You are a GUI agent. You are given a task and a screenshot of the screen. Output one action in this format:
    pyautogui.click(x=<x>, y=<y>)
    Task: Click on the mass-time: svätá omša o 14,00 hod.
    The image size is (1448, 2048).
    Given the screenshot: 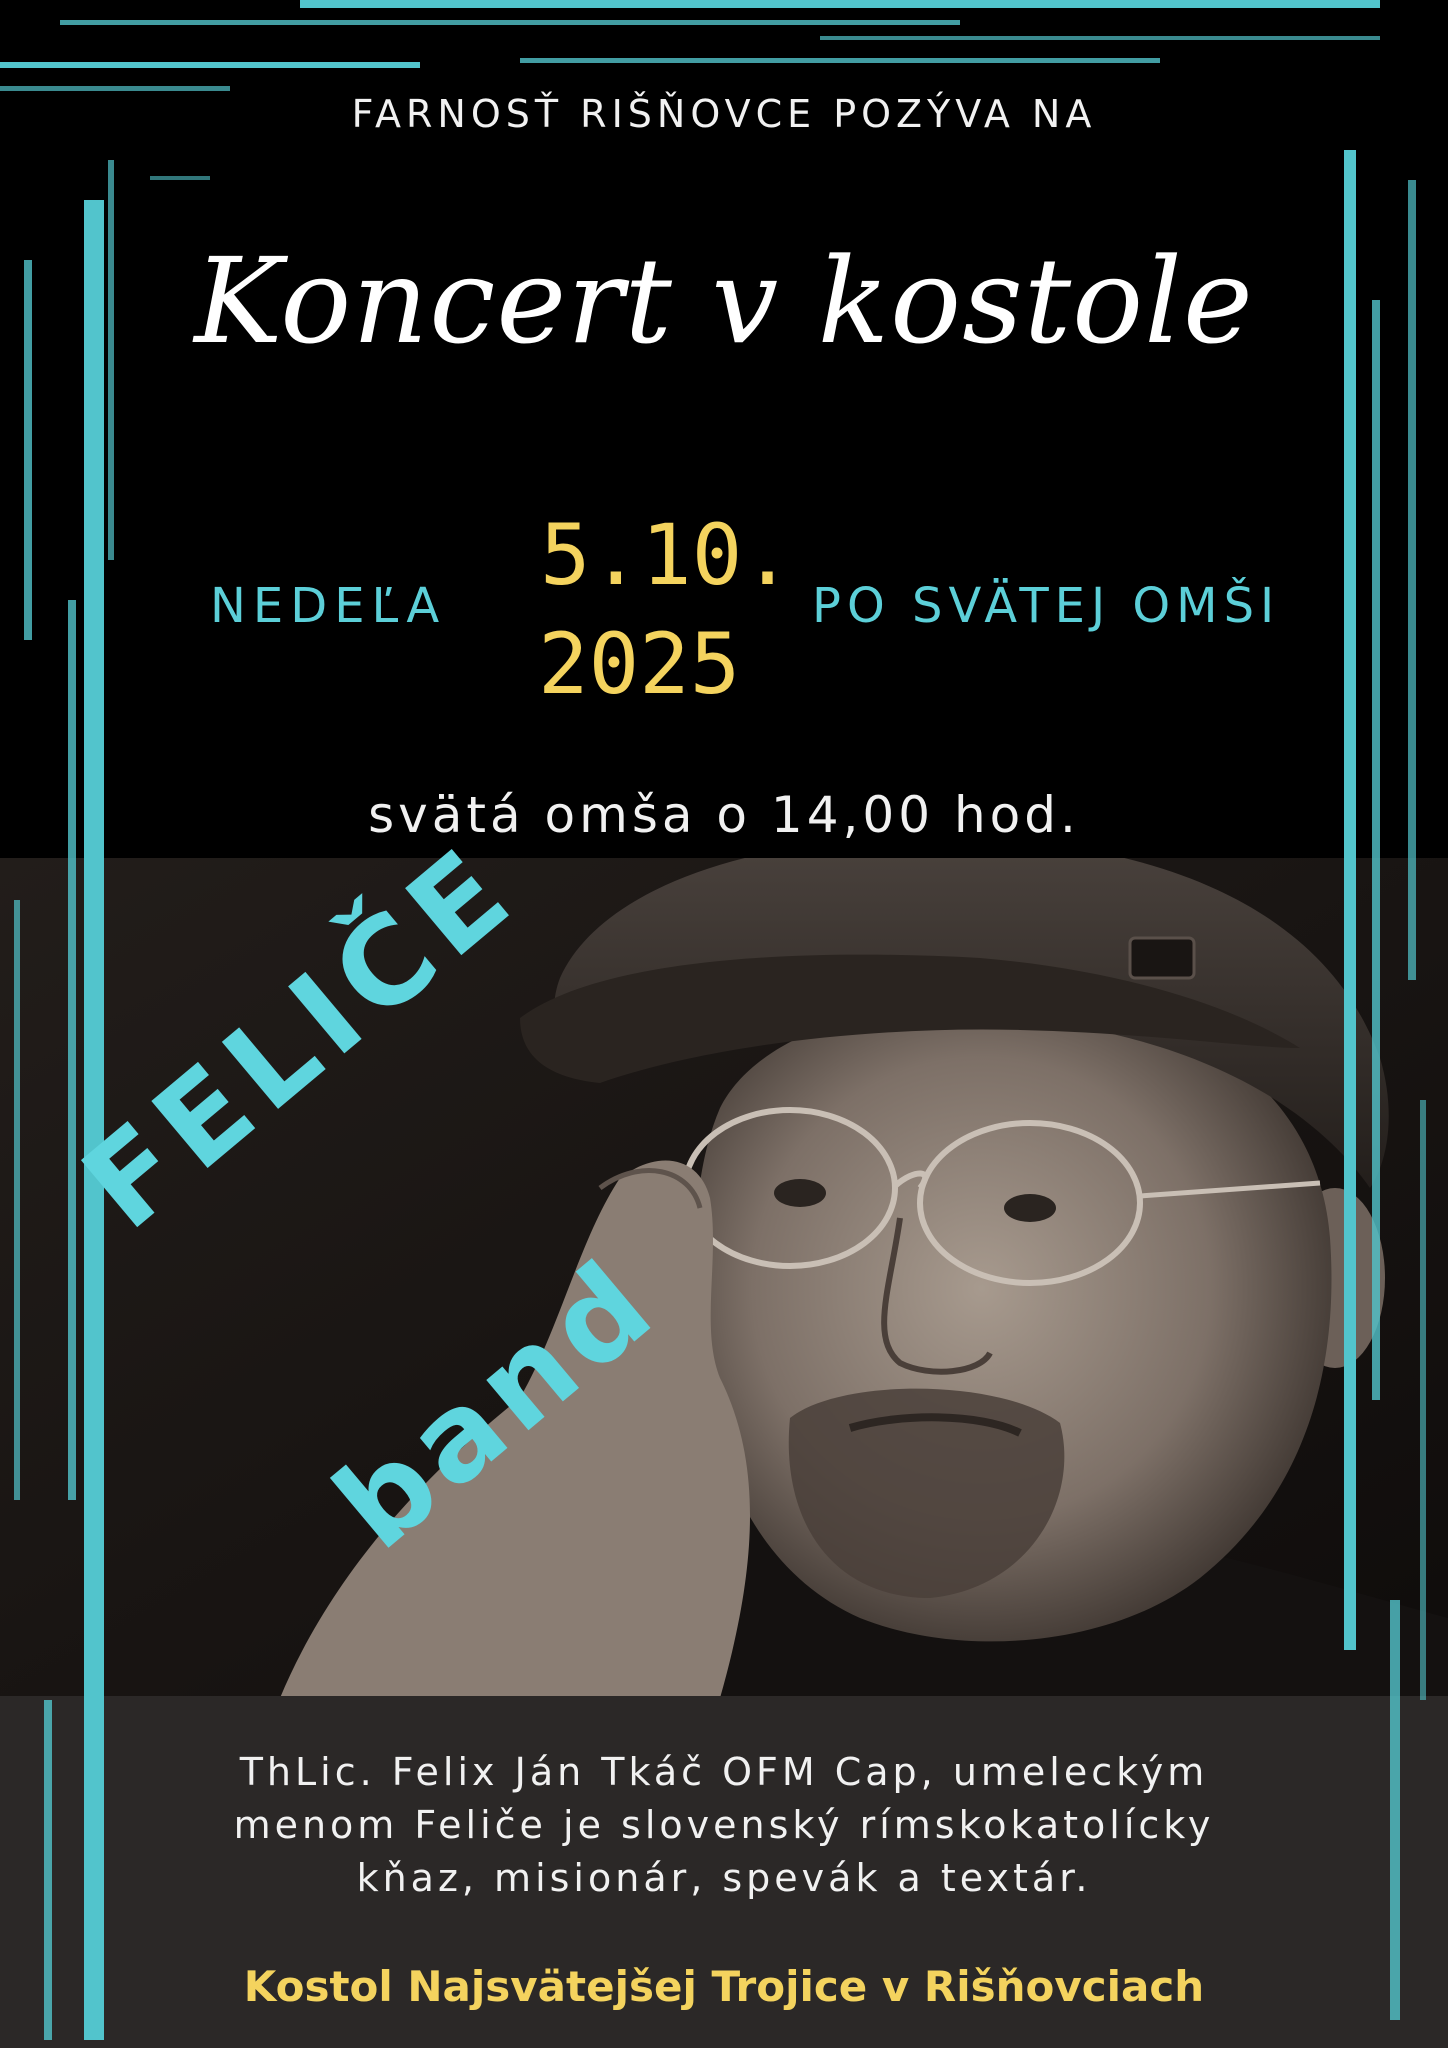 What is the action you would take?
    pyautogui.click(x=724, y=815)
    